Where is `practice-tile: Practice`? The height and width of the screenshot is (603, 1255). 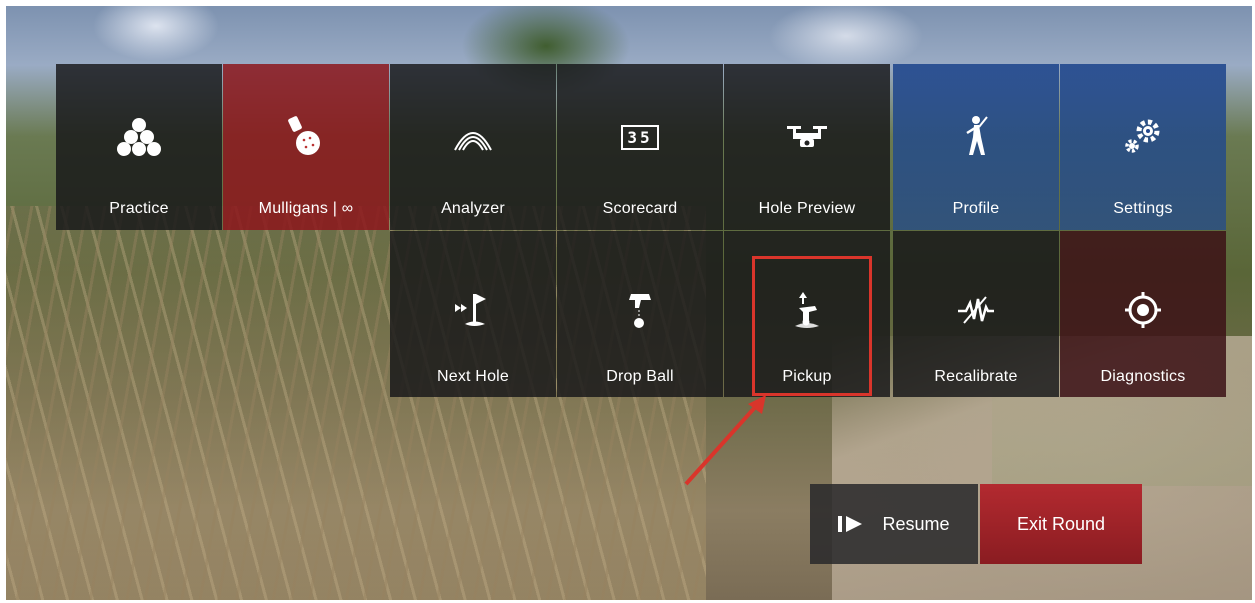 practice-tile: Practice is located at coordinates (139, 147).